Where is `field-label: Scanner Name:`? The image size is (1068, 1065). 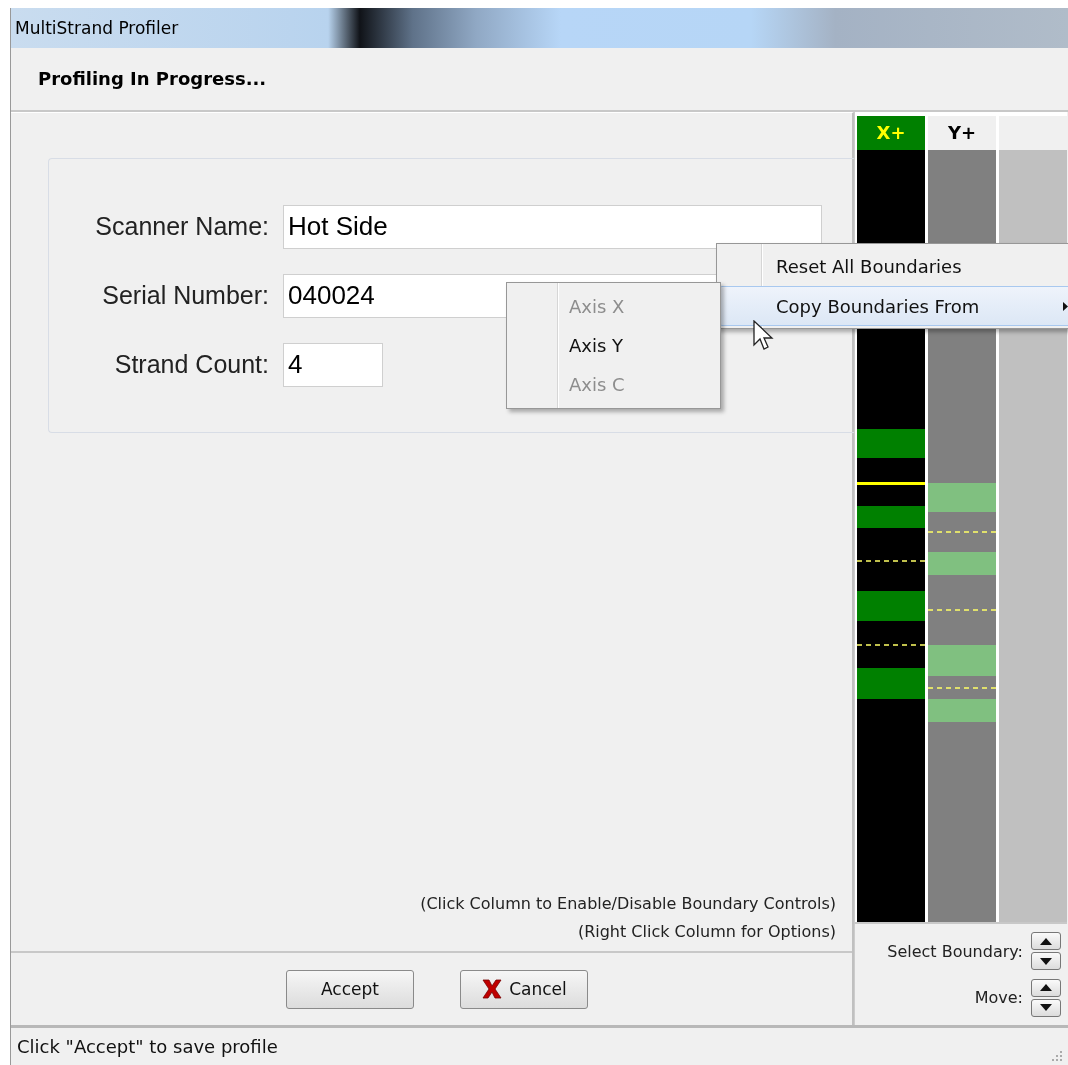 field-label: Scanner Name: is located at coordinates (182, 227).